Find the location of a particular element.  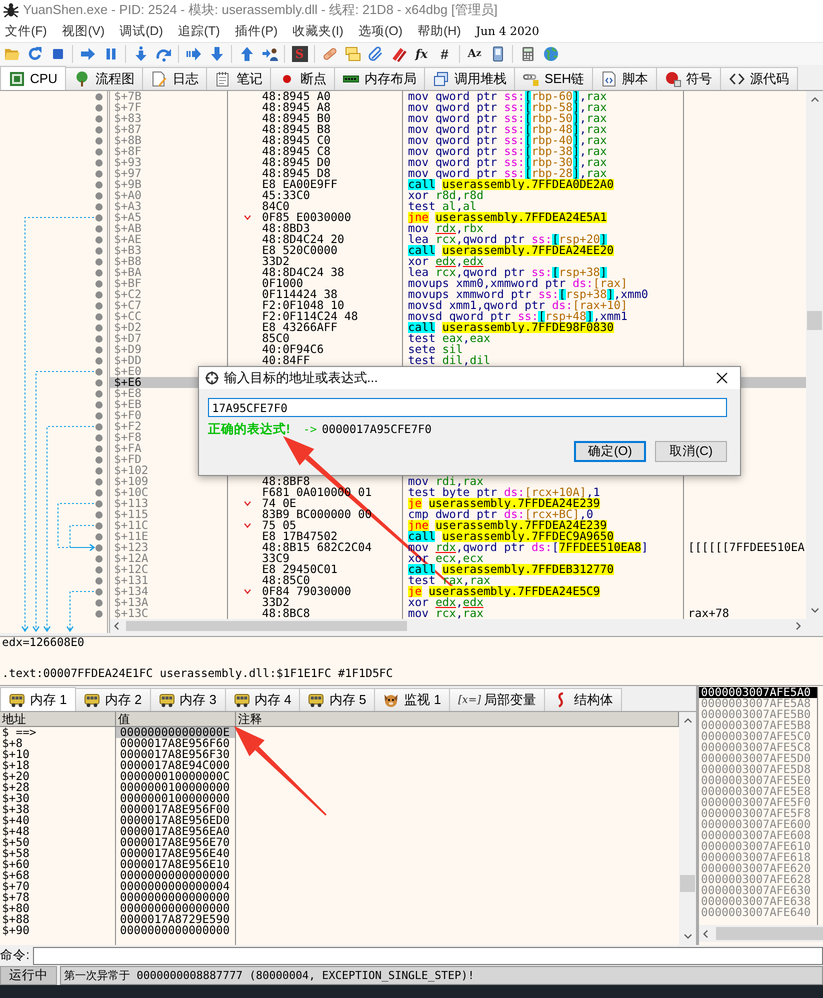

disassembly-row: $+13A 33D2 xor edx,edx is located at coordinates (458, 602).